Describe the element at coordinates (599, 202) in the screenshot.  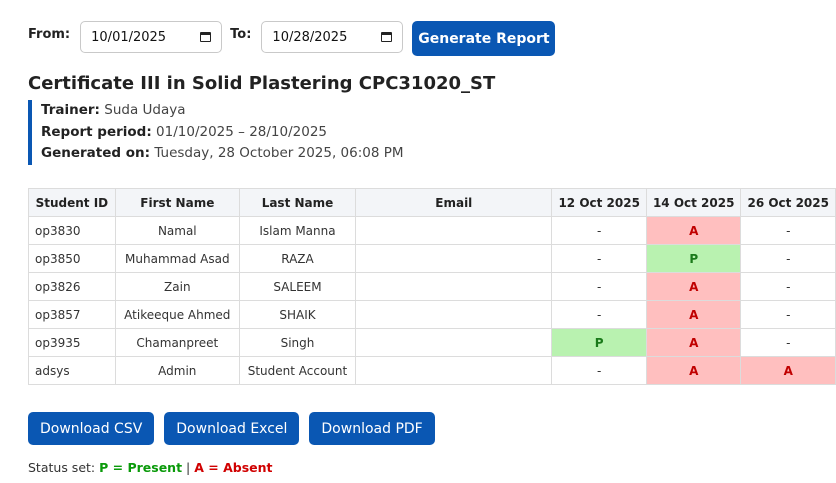
I see `column-header: 12 Oct 2025` at that location.